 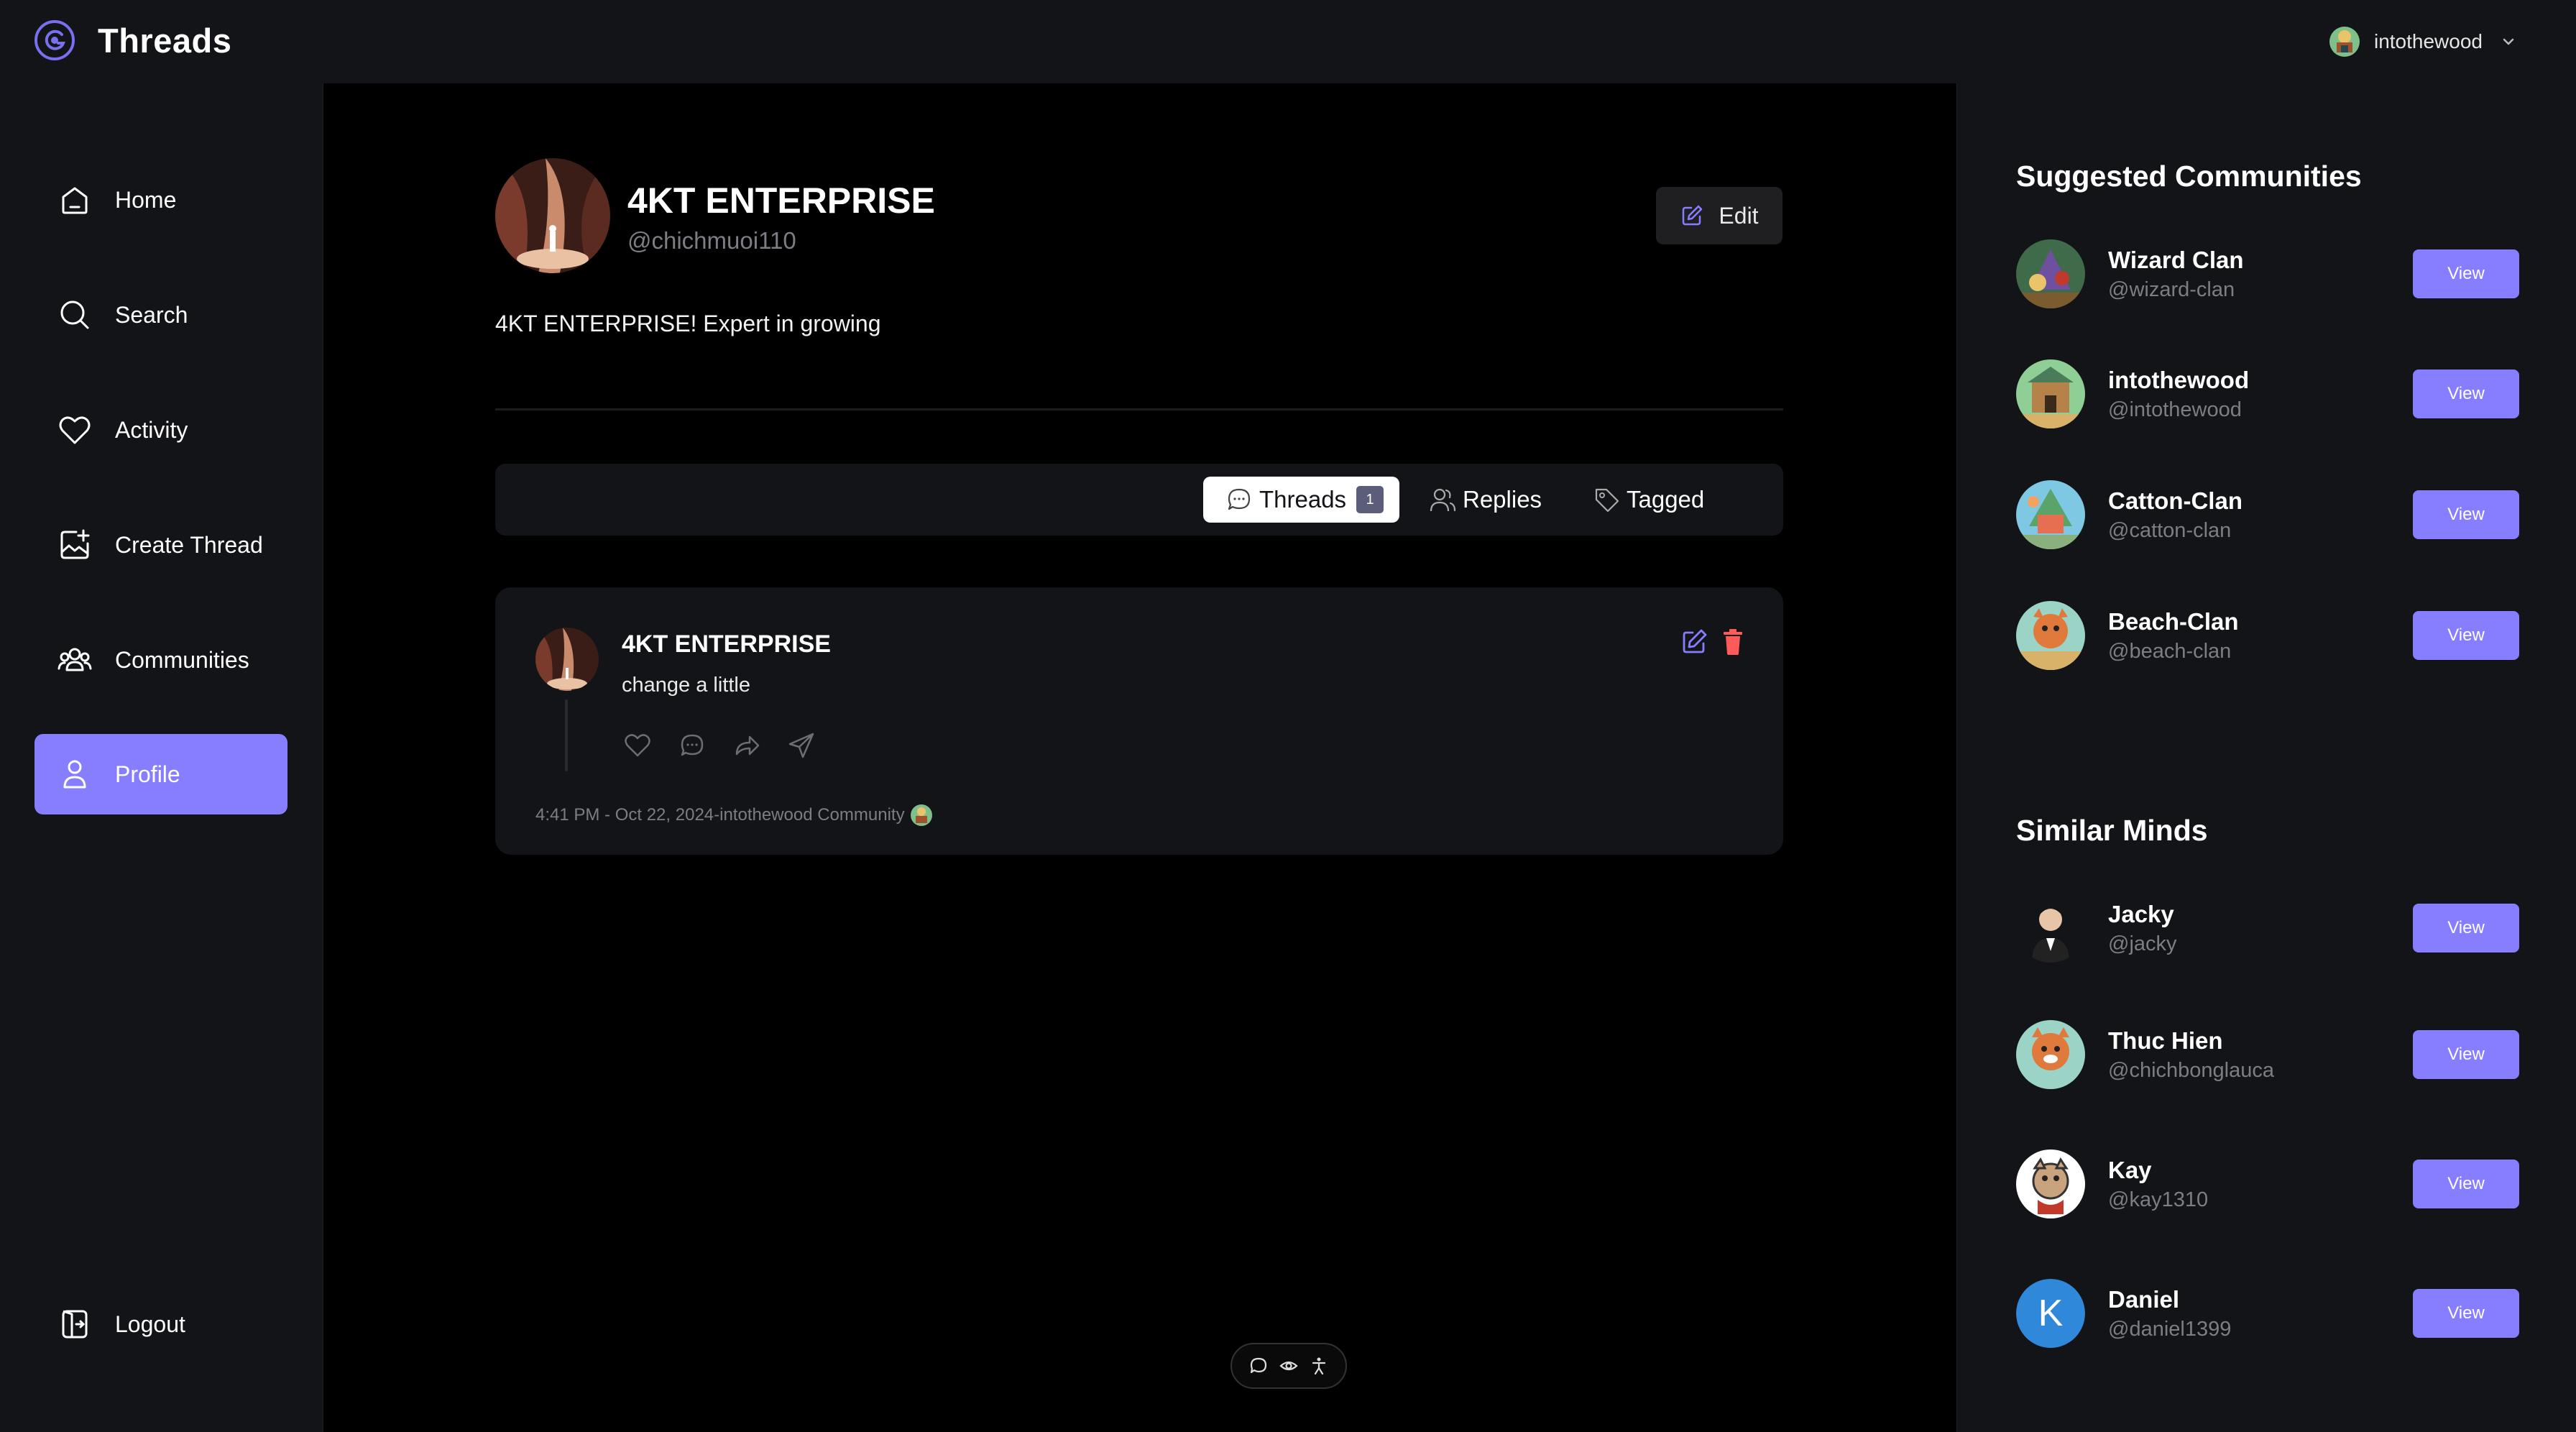 I want to click on sidebar-item-communities: Communities, so click(x=161, y=660).